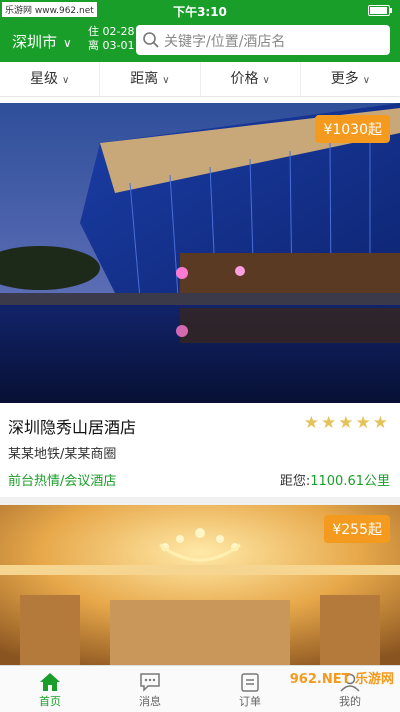 This screenshot has height=712, width=400. I want to click on filter-bar: 星级 ∨ 距离 ∨ 价格 ∨ 更多 ∨, so click(200, 79).